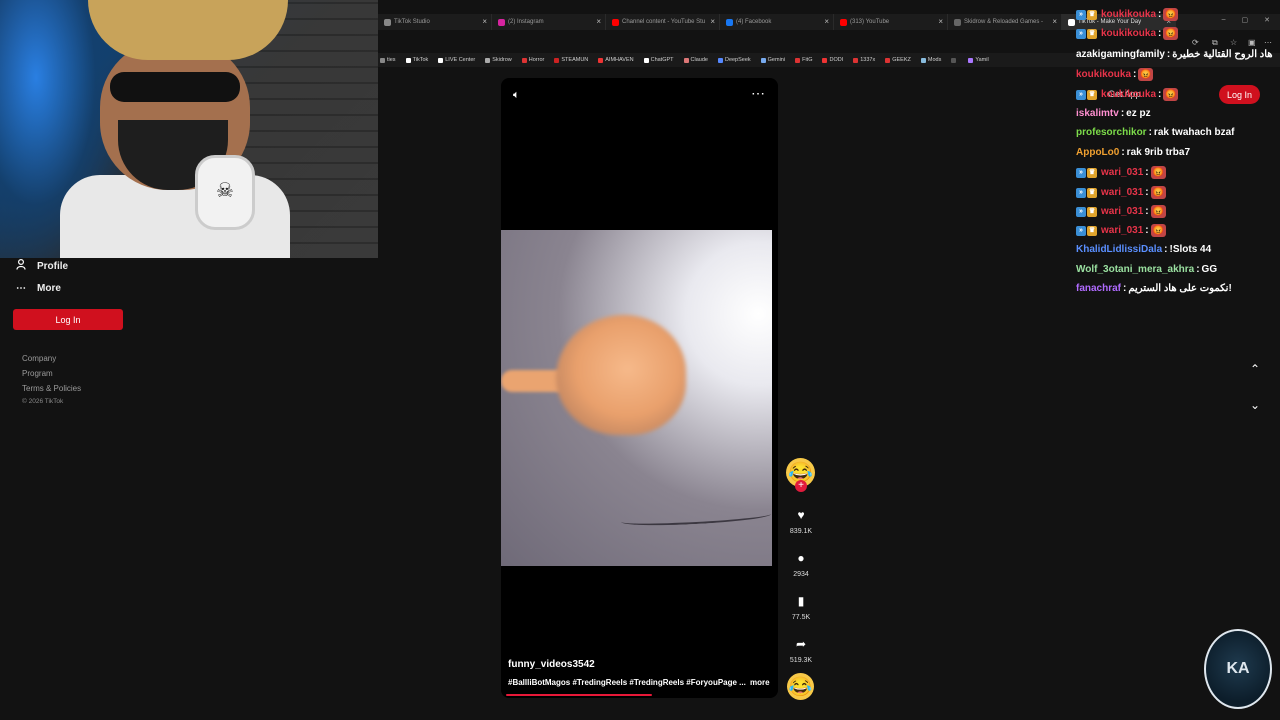 This screenshot has height=720, width=1280. What do you see at coordinates (978, 60) in the screenshot?
I see `bookmark-item: Yamil` at bounding box center [978, 60].